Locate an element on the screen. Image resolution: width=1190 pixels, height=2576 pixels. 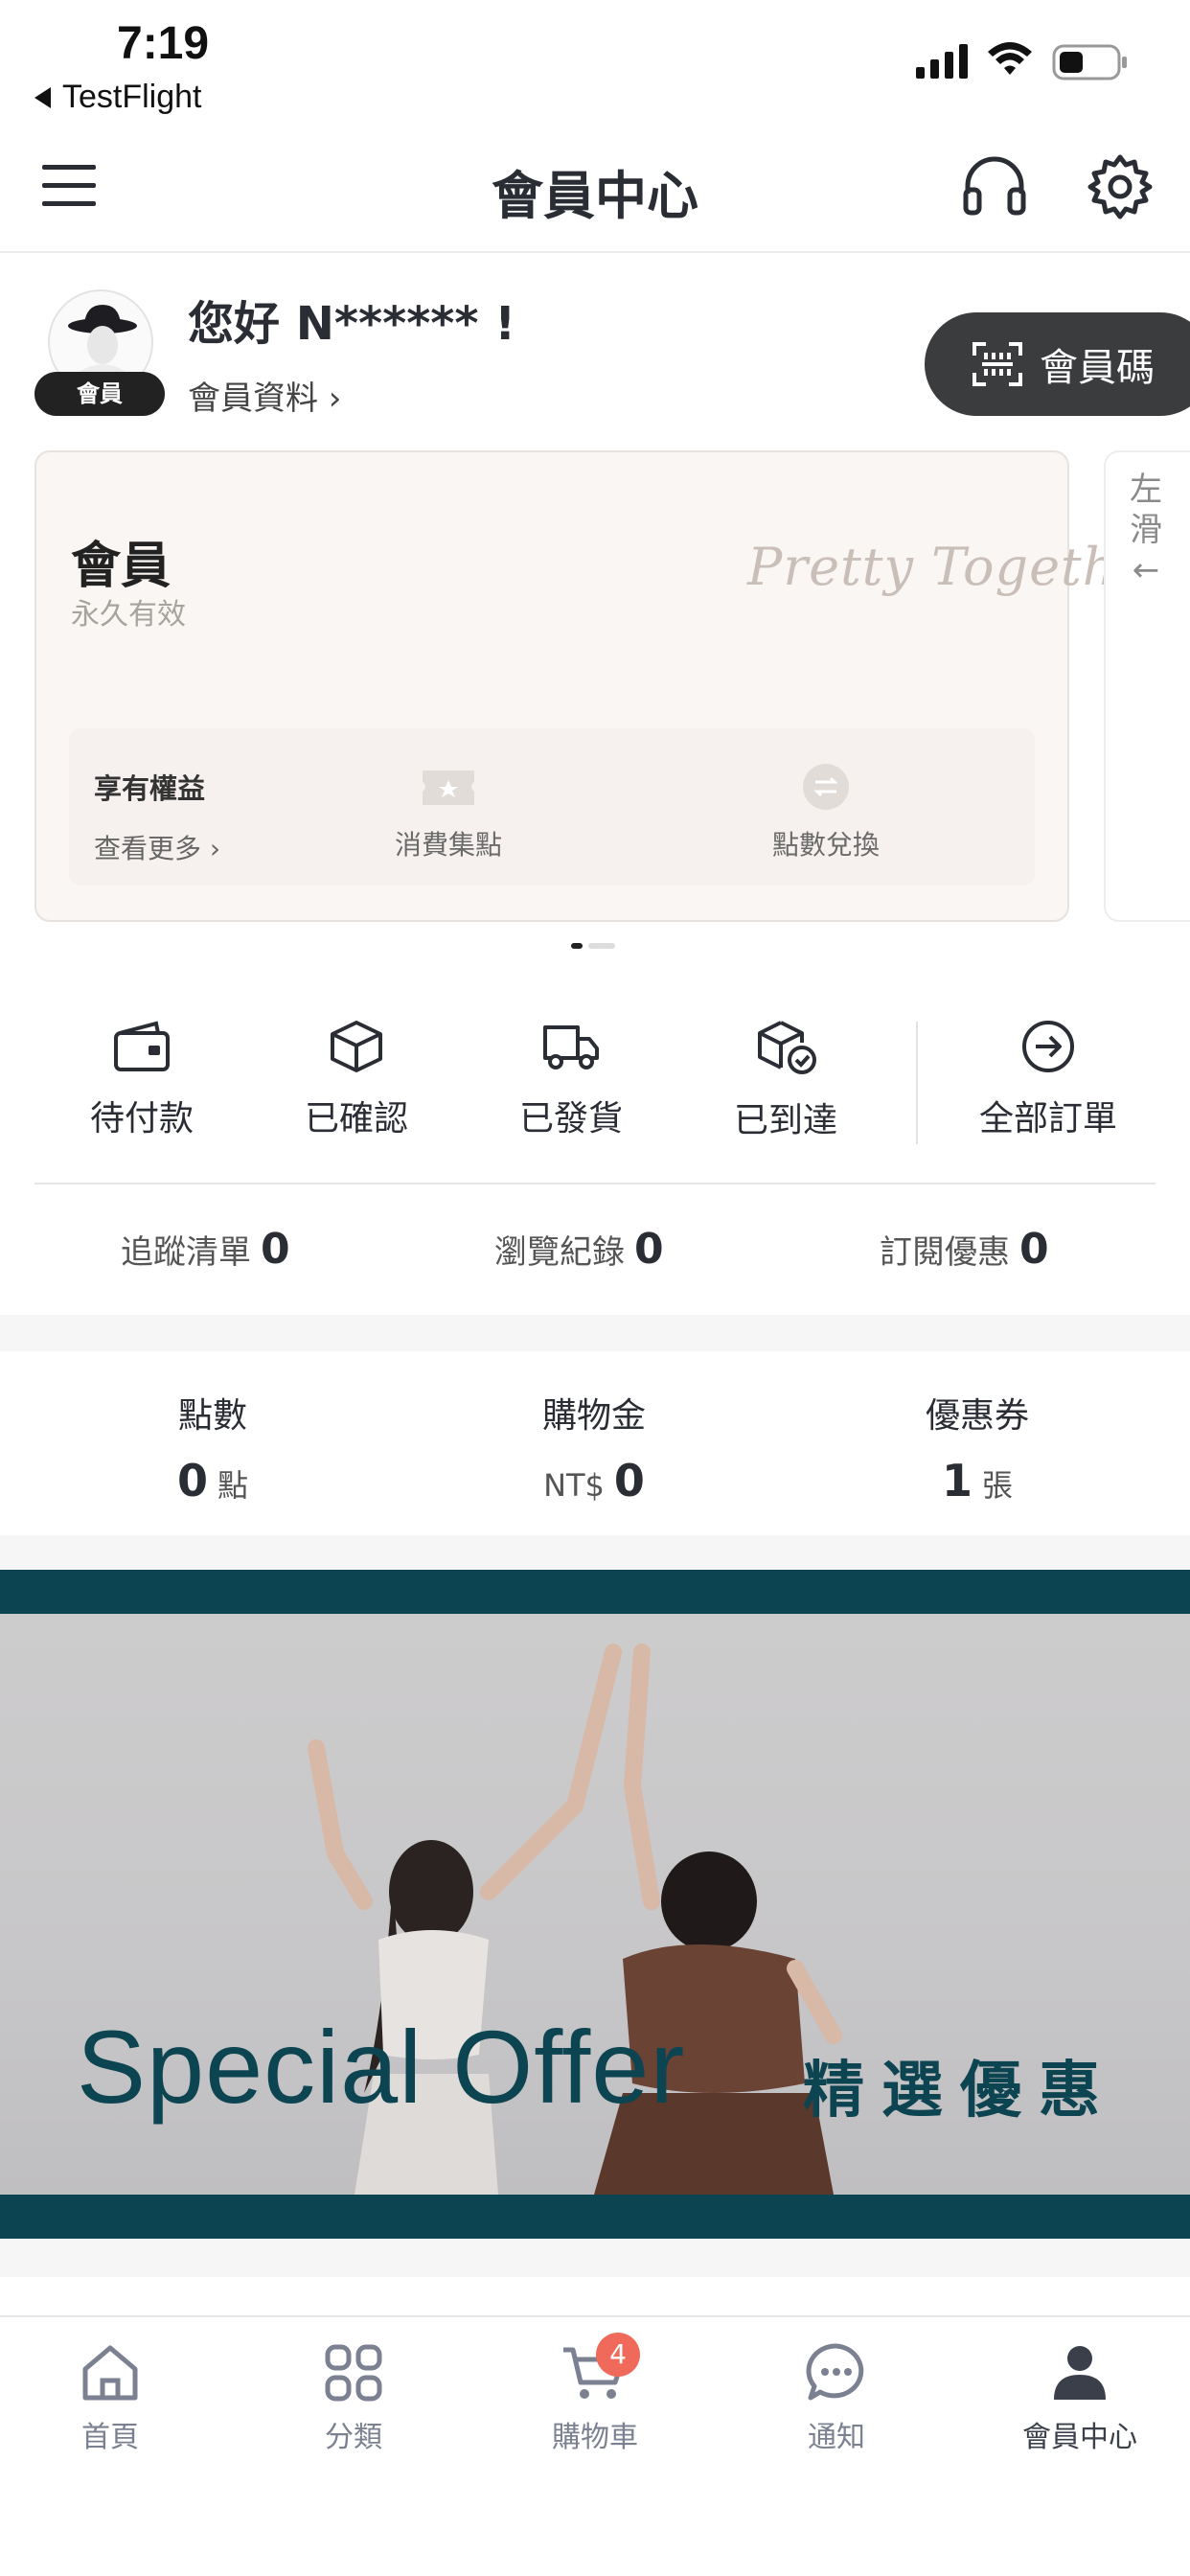
order-all: 全部訂單 is located at coordinates (1048, 1080).